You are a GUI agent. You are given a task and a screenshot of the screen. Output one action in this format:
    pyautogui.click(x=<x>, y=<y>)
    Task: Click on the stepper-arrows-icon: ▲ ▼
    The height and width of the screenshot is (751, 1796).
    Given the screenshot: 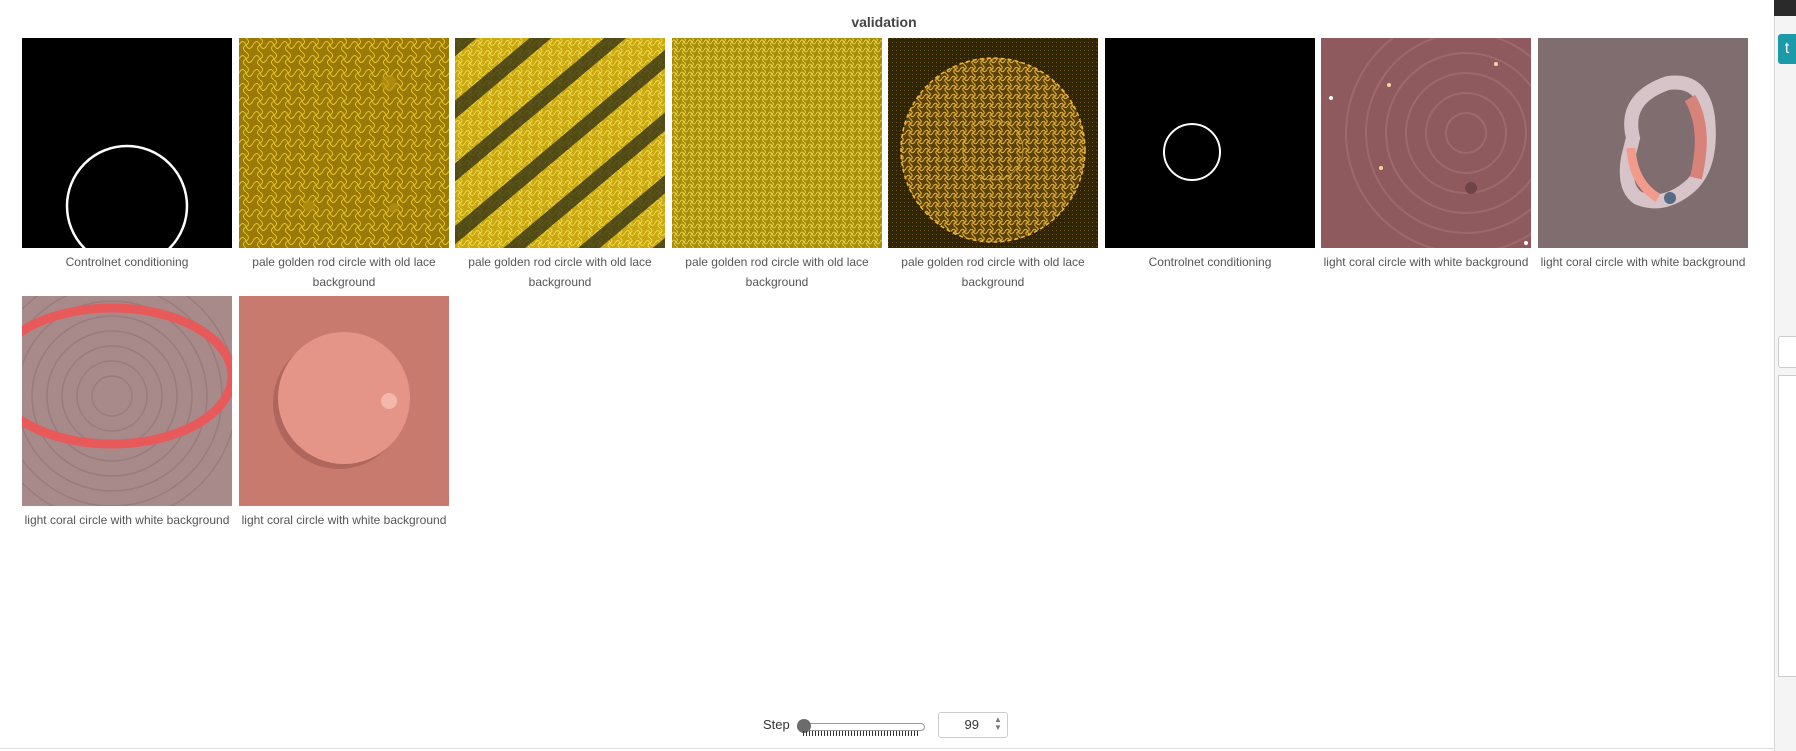 What is the action you would take?
    pyautogui.click(x=998, y=724)
    